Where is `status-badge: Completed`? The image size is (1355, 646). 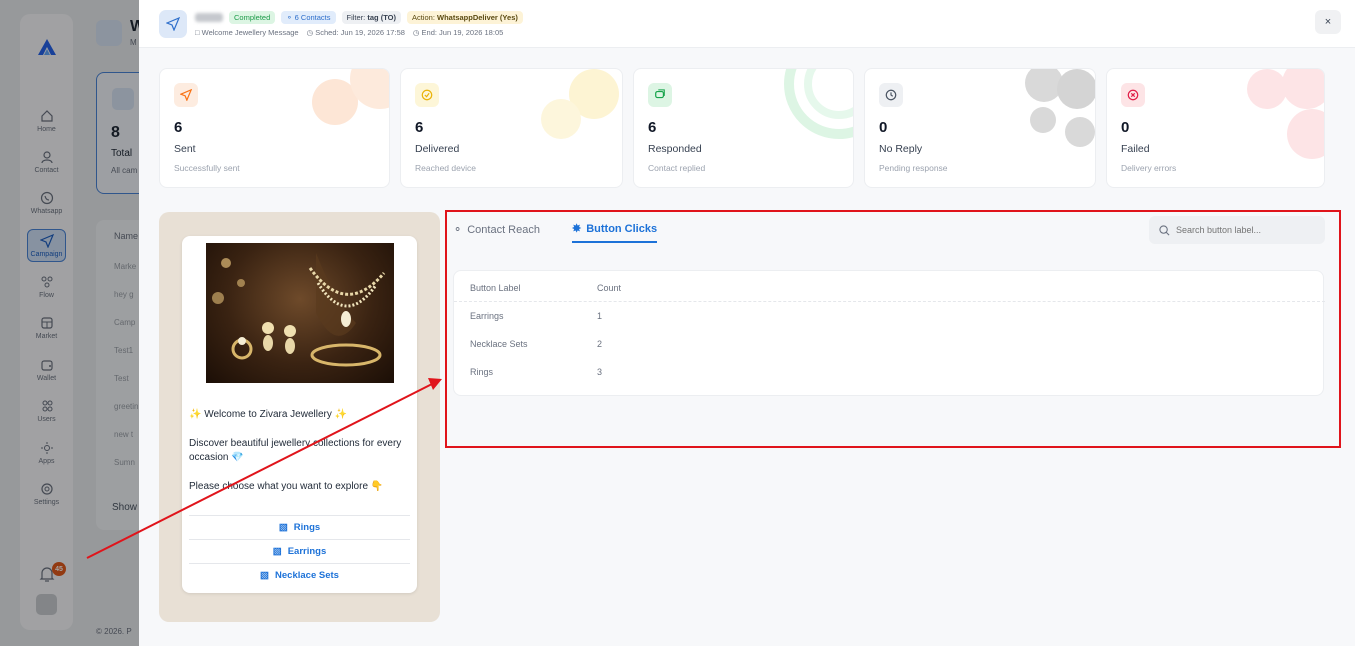 status-badge: Completed is located at coordinates (252, 17).